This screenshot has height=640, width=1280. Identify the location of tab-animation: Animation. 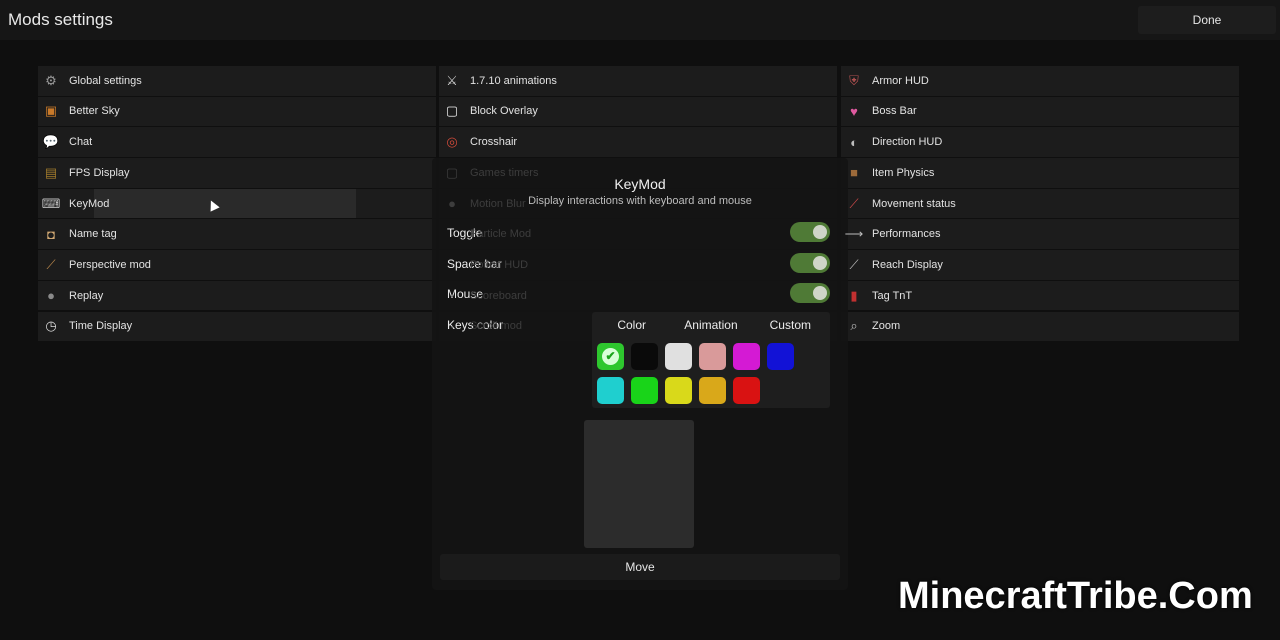
(710, 325).